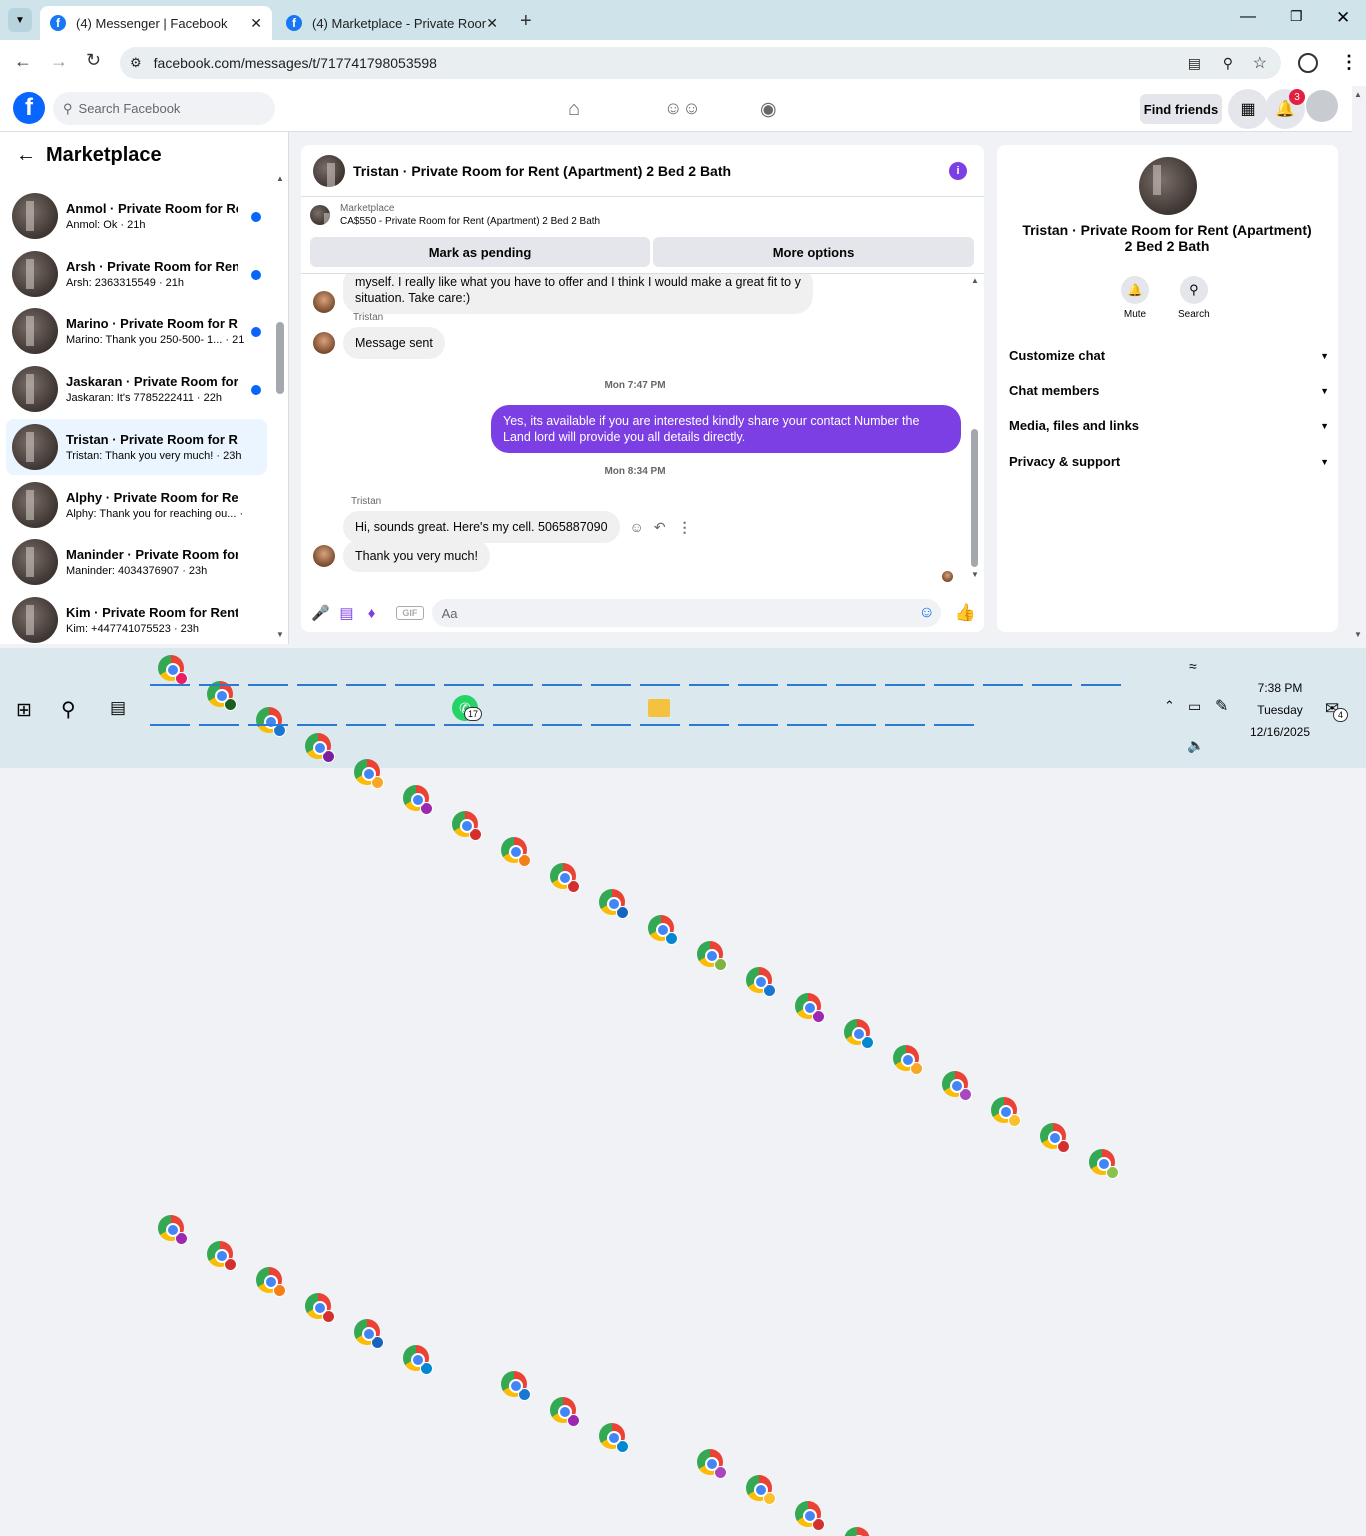  What do you see at coordinates (1169, 355) in the screenshot?
I see `section-customize-chat: Customize chat ▼` at bounding box center [1169, 355].